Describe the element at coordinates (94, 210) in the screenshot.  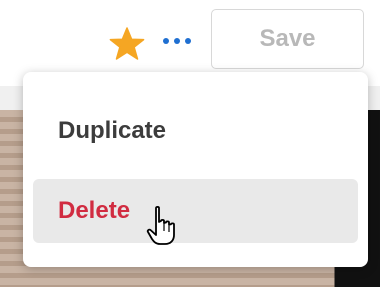
I see `menu-item-label: Delete` at that location.